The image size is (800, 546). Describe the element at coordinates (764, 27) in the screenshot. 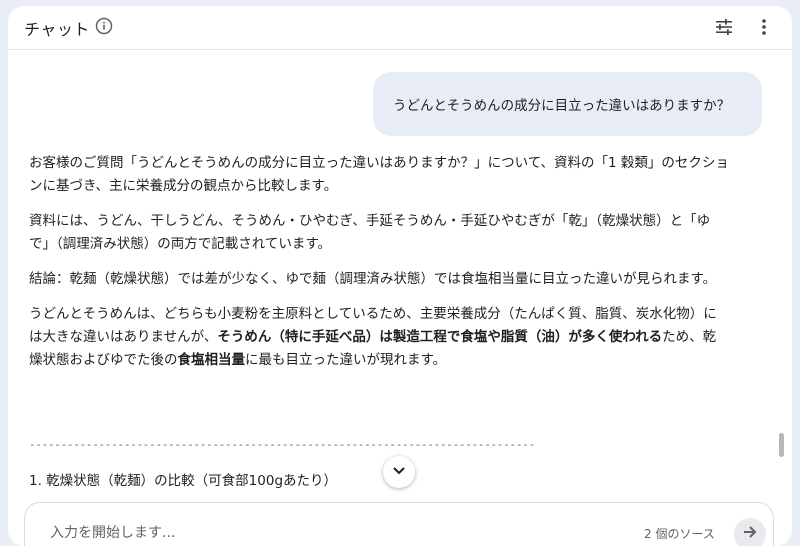

I see `more-vert-icon` at that location.